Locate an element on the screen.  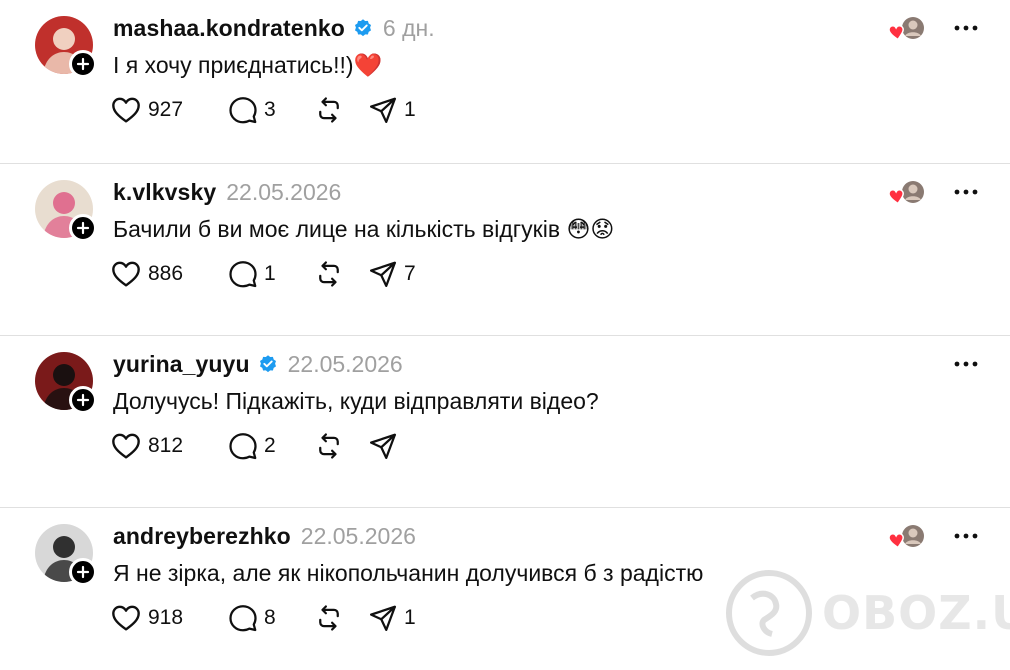
reply-count: 8 is located at coordinates (270, 617).